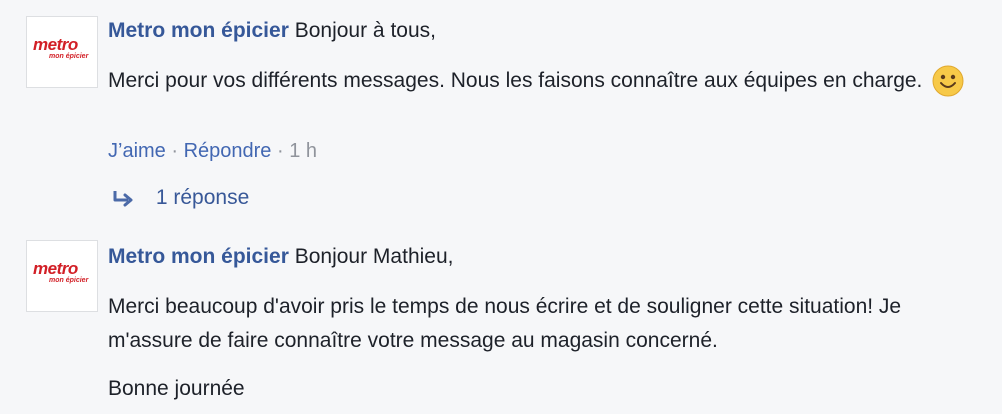 The height and width of the screenshot is (414, 1002). What do you see at coordinates (137, 151) in the screenshot?
I see `like-link: J’aime` at bounding box center [137, 151].